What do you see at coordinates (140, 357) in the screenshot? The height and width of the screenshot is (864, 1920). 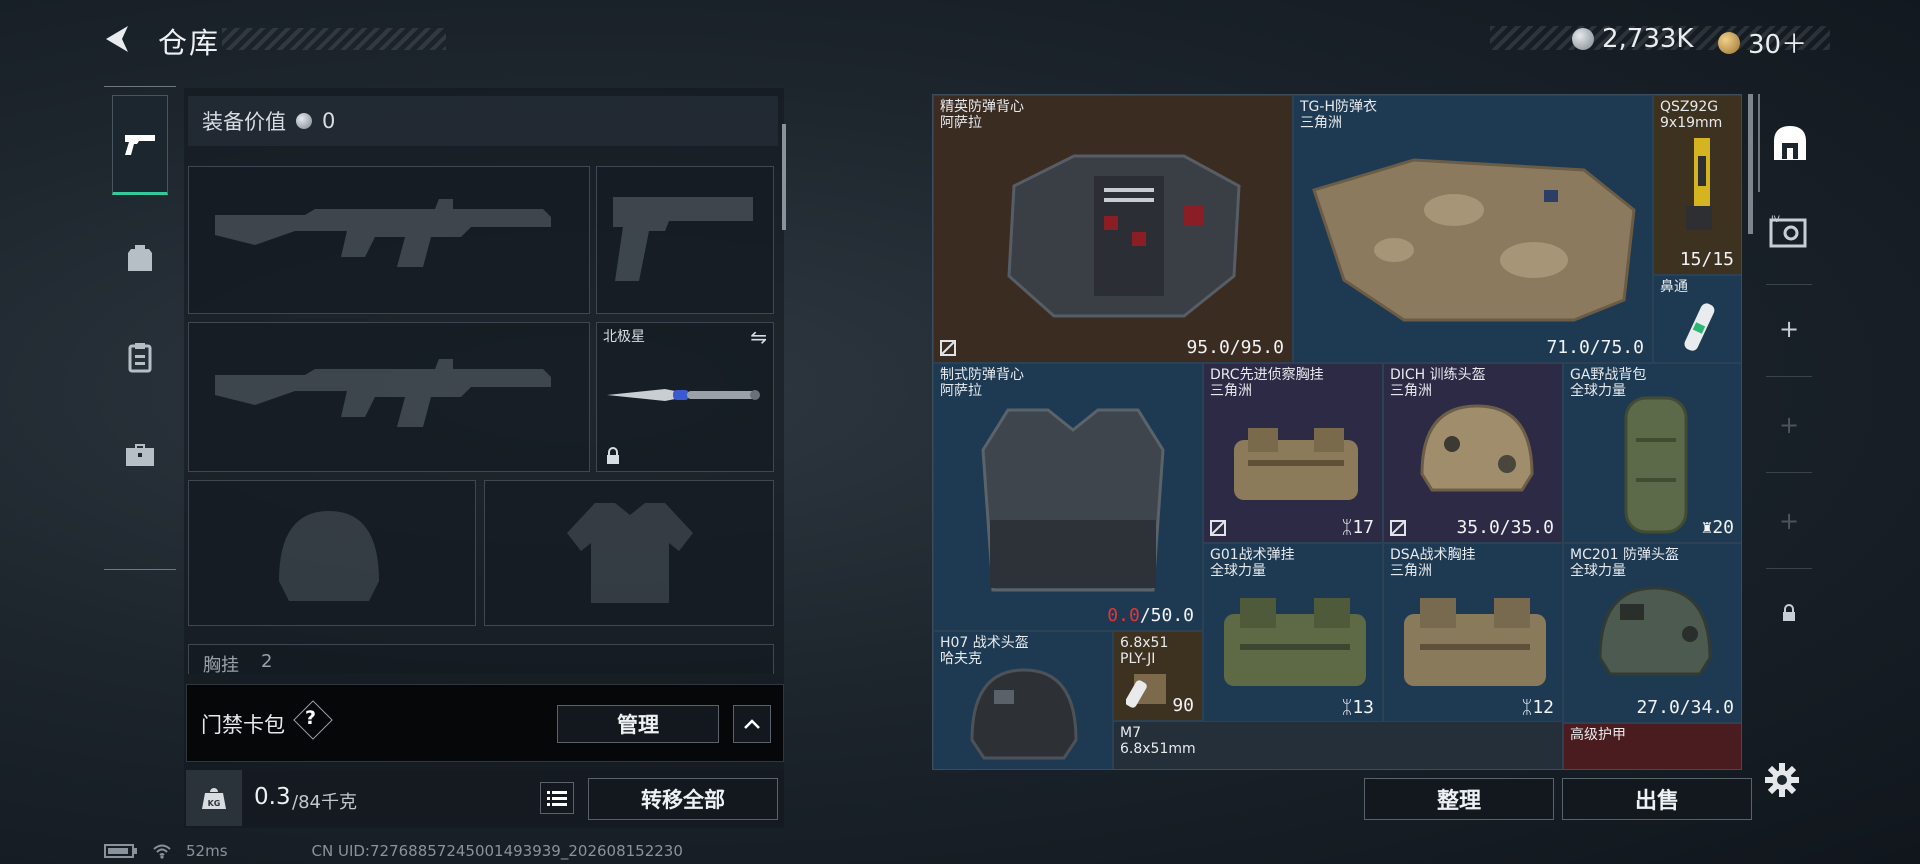 I see `tab-items` at bounding box center [140, 357].